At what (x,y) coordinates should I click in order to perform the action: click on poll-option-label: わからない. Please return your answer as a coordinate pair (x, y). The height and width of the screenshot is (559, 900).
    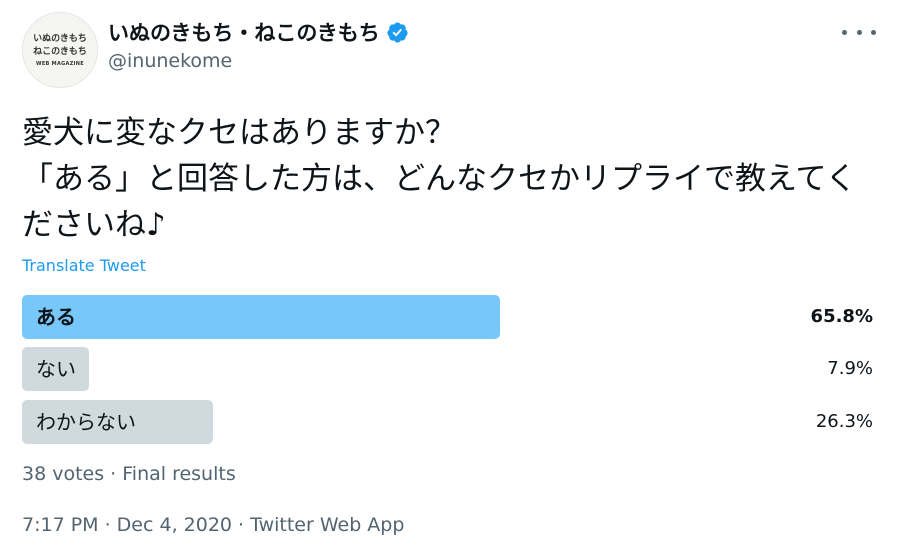
    Looking at the image, I should click on (86, 422).